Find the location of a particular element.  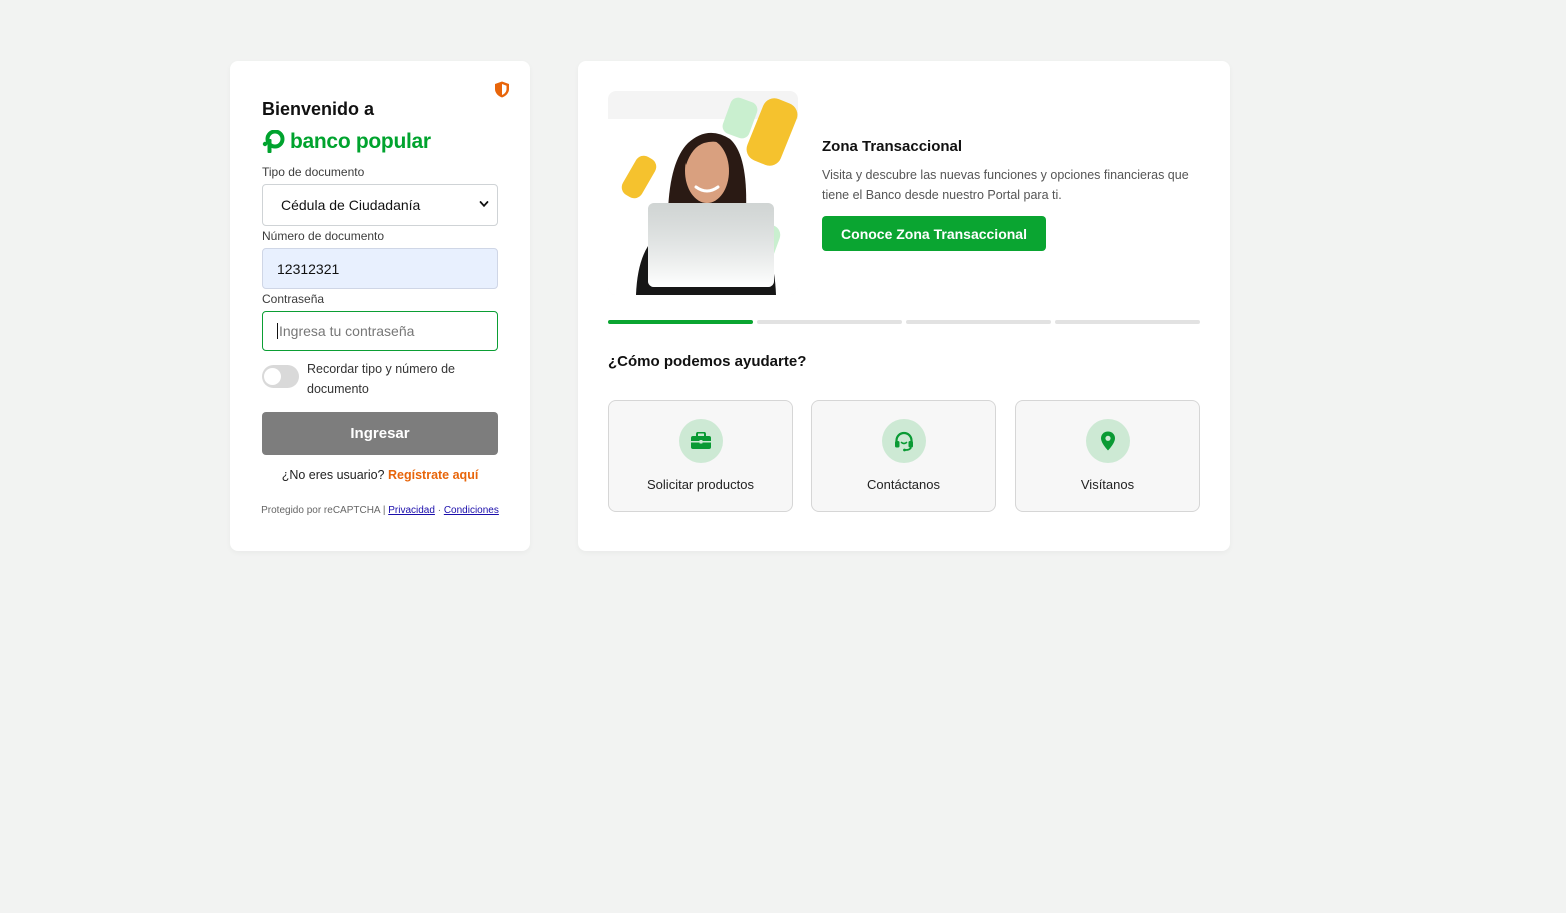

shield-icon is located at coordinates (502, 89).